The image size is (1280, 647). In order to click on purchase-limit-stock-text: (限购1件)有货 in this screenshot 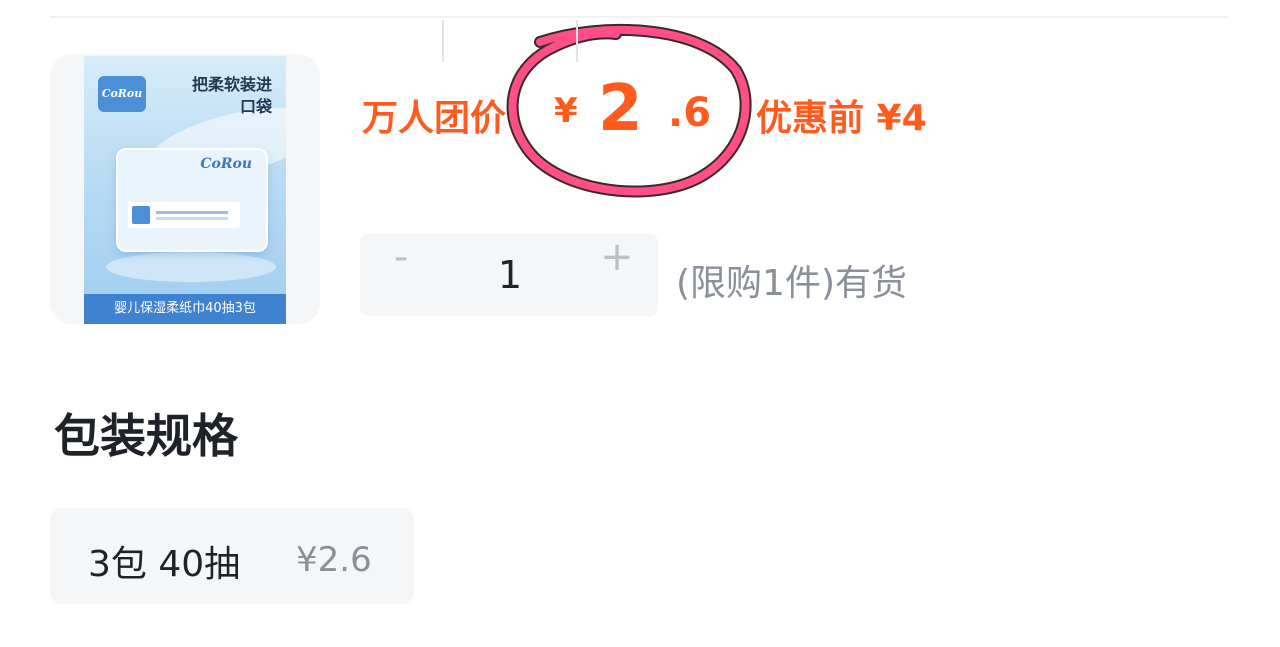, I will do `click(791, 283)`.